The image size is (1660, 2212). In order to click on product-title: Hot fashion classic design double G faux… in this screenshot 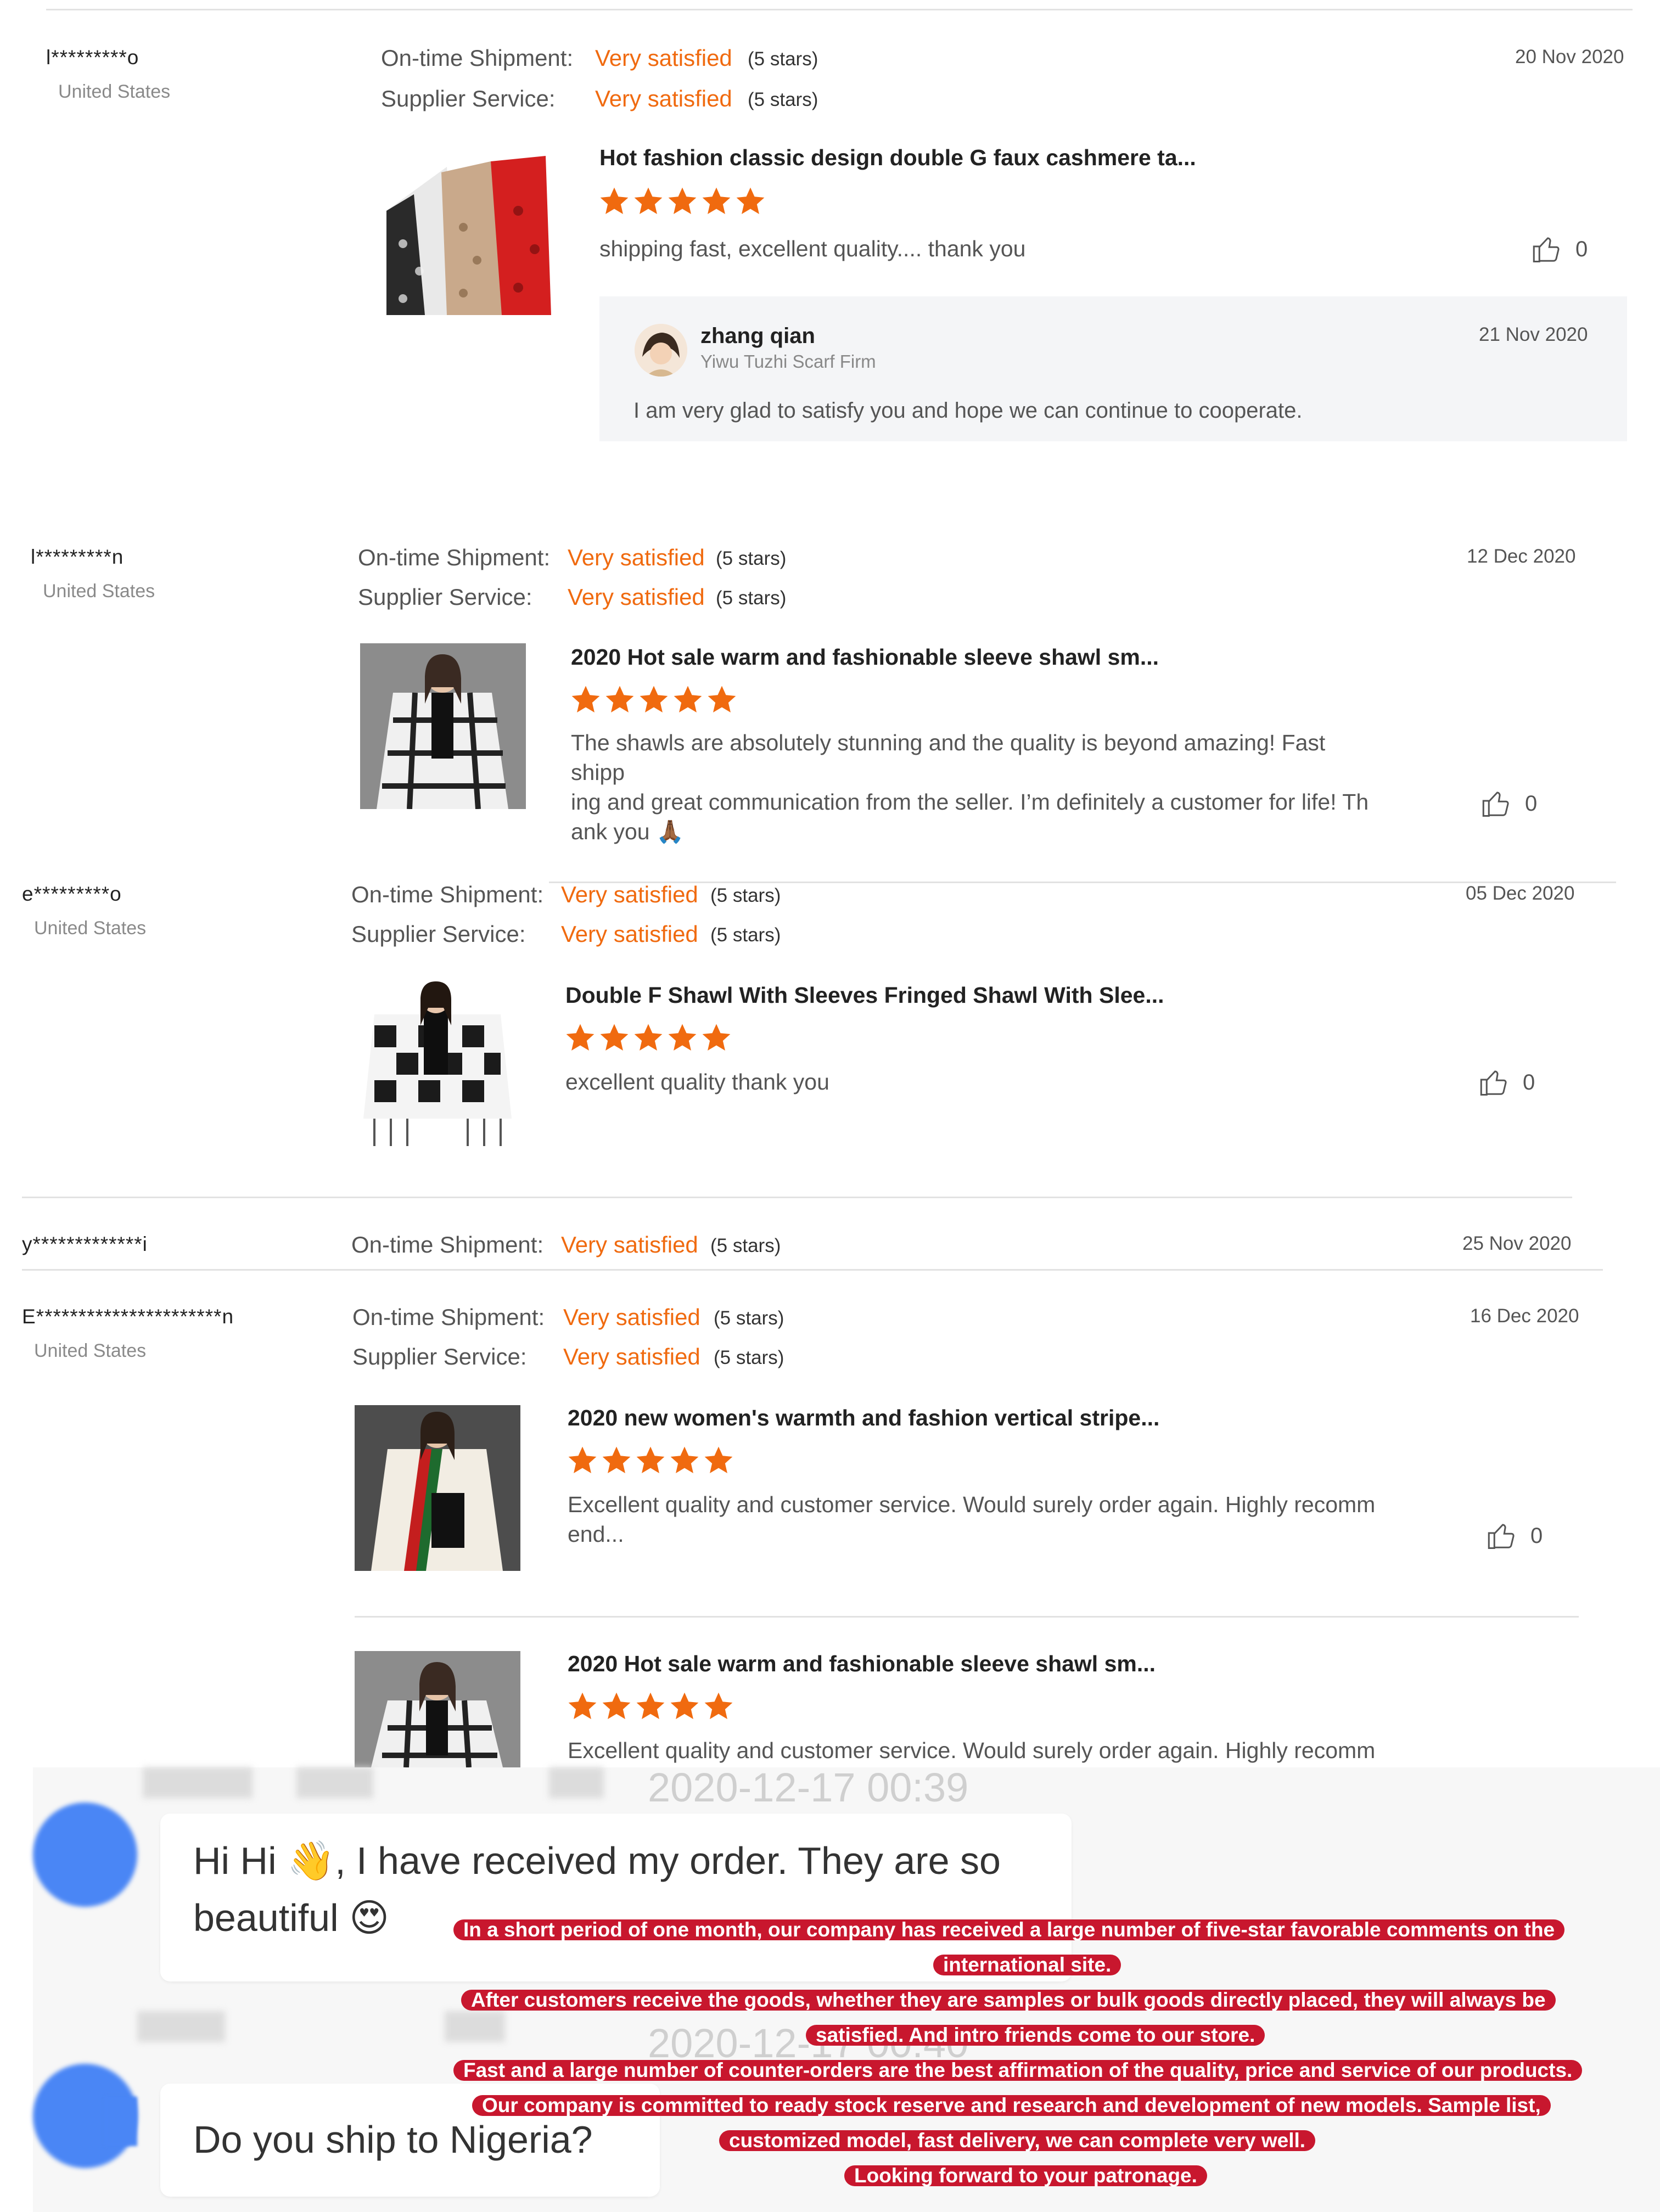, I will do `click(897, 158)`.